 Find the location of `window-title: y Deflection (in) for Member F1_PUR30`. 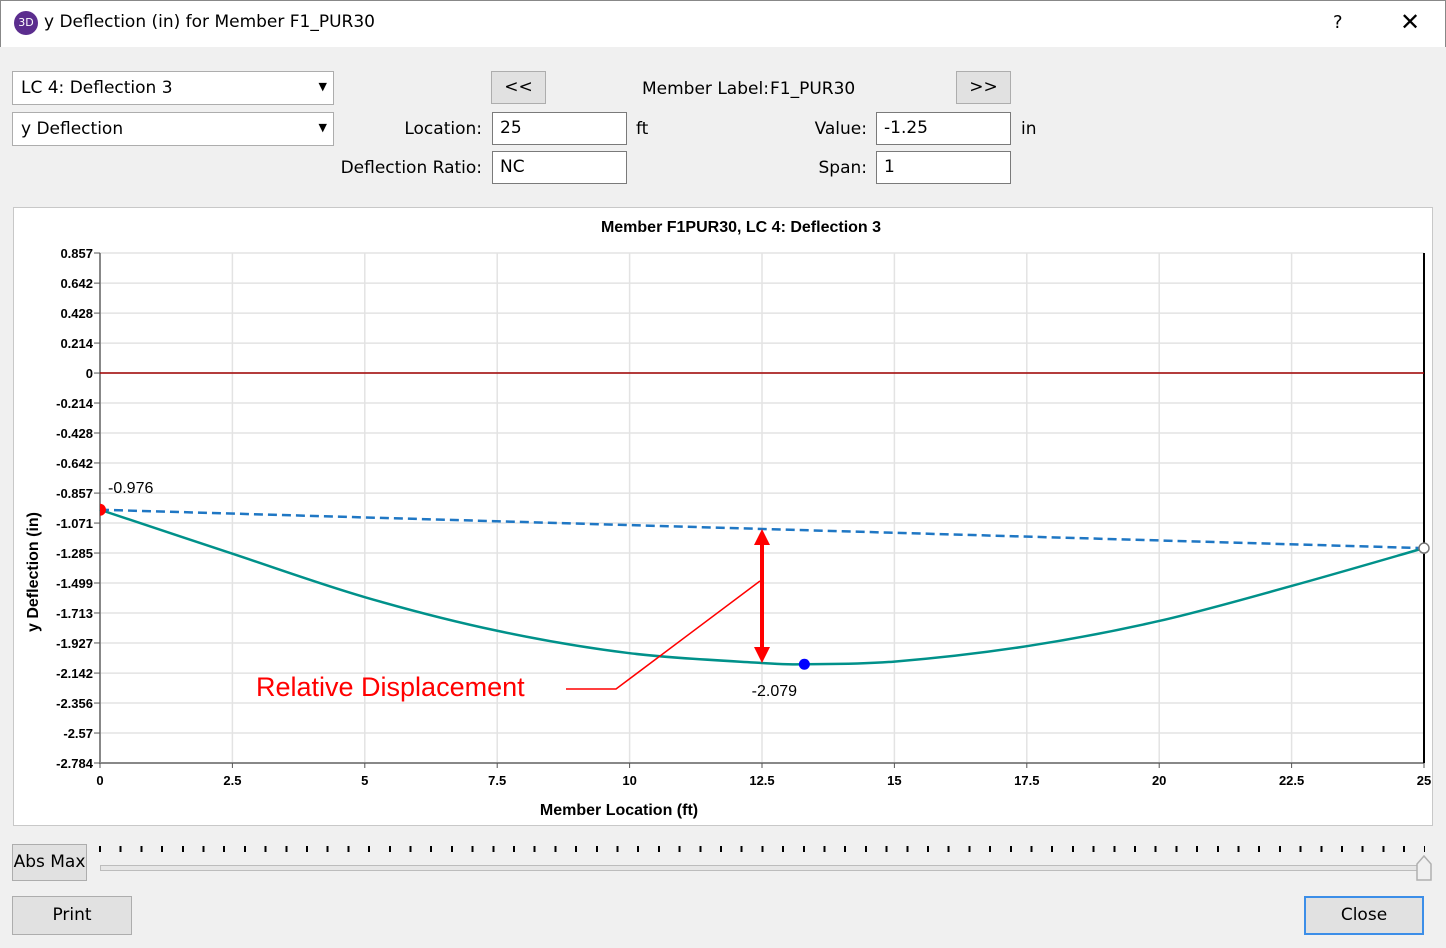

window-title: y Deflection (in) for Member F1_PUR30 is located at coordinates (210, 22).